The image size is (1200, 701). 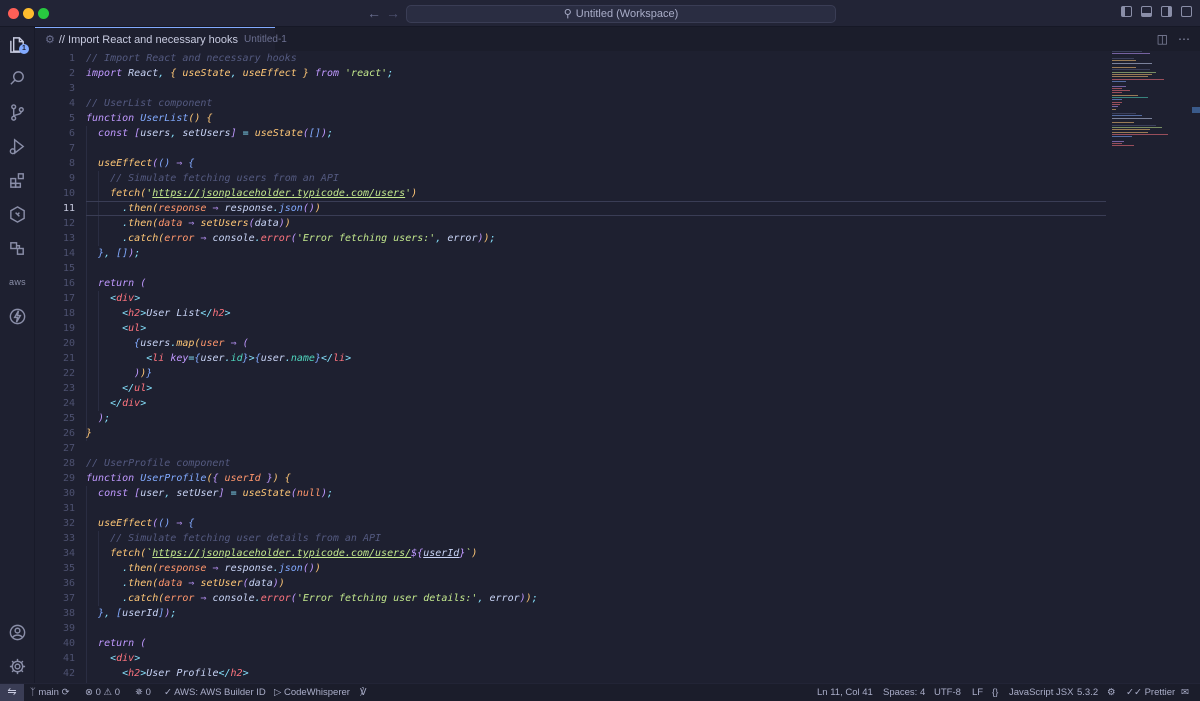 I want to click on lightning-icon, so click(x=17, y=316).